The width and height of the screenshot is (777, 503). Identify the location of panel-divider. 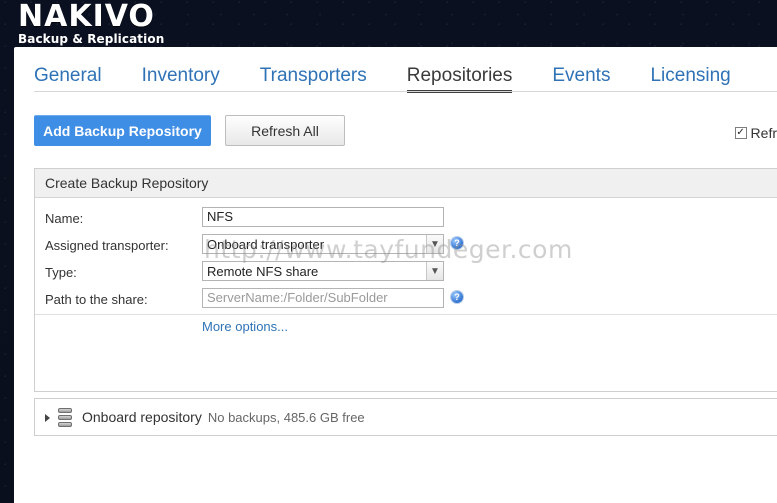
(406, 314).